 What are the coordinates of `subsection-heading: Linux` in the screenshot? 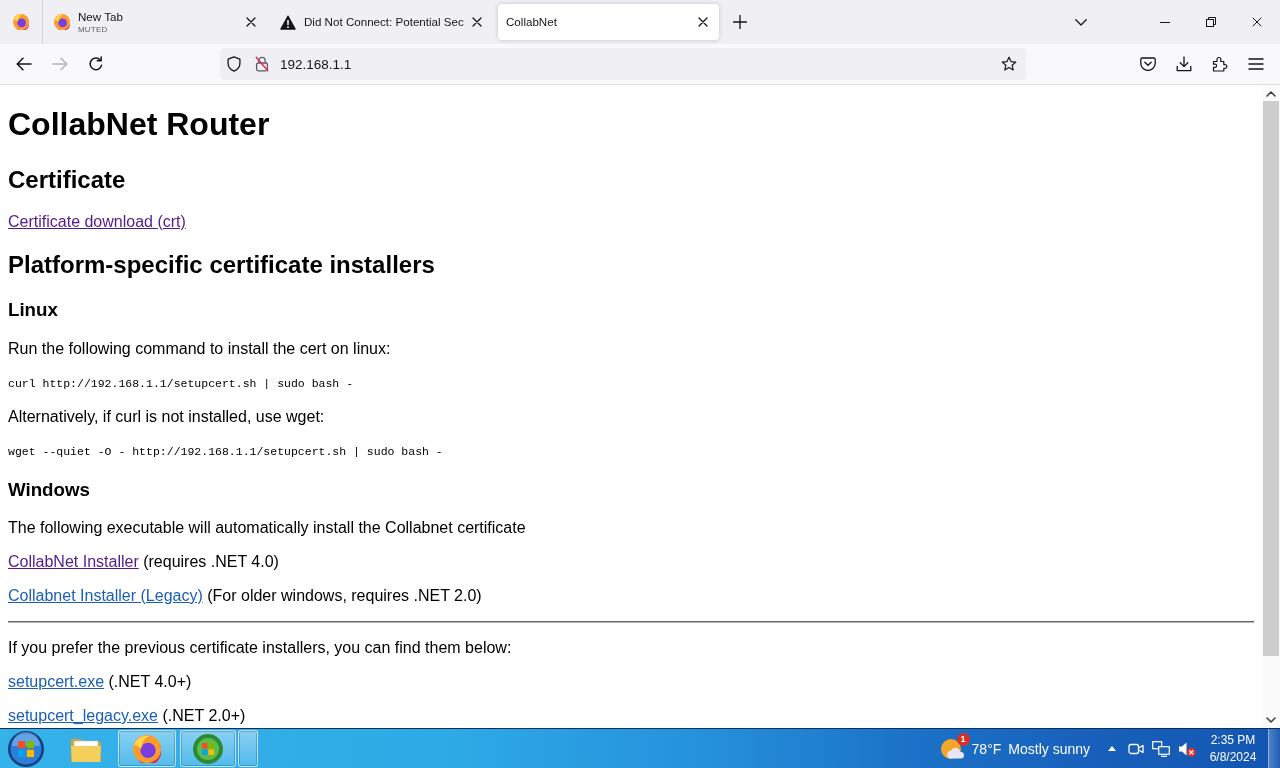 It's located at (33, 310).